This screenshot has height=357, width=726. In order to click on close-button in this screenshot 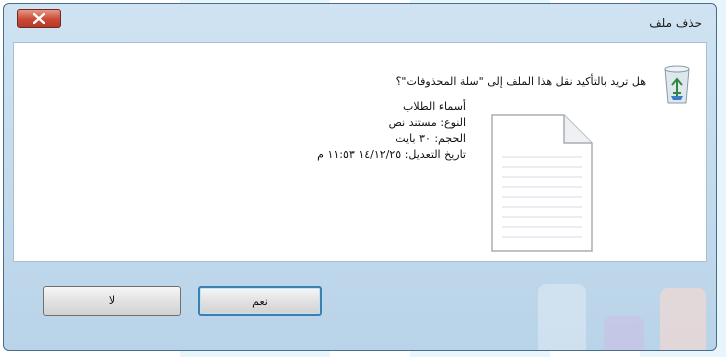, I will do `click(39, 18)`.